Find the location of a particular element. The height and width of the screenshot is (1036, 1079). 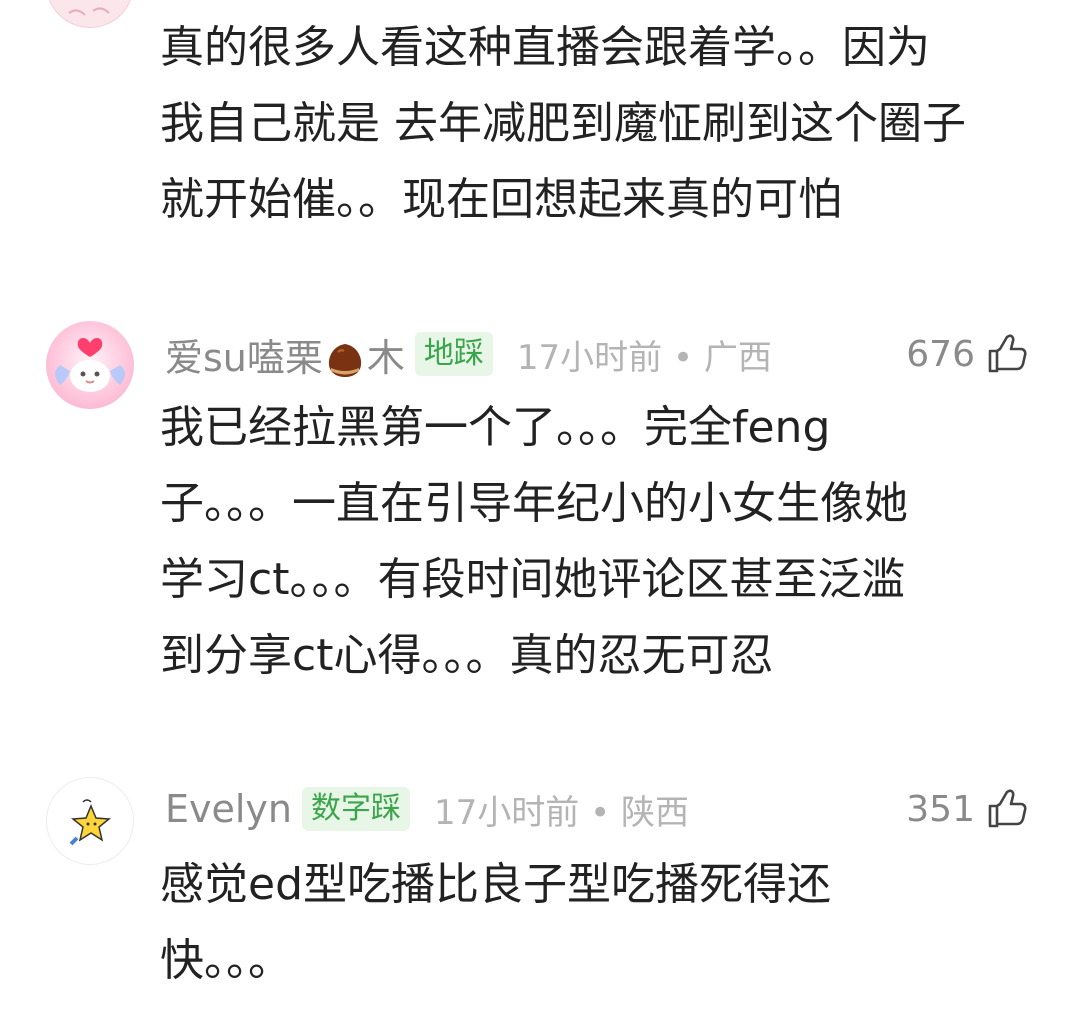

comment-meta: 爱su嗑栗 木 地踩 17小时前 • 广西 is located at coordinates (468, 354).